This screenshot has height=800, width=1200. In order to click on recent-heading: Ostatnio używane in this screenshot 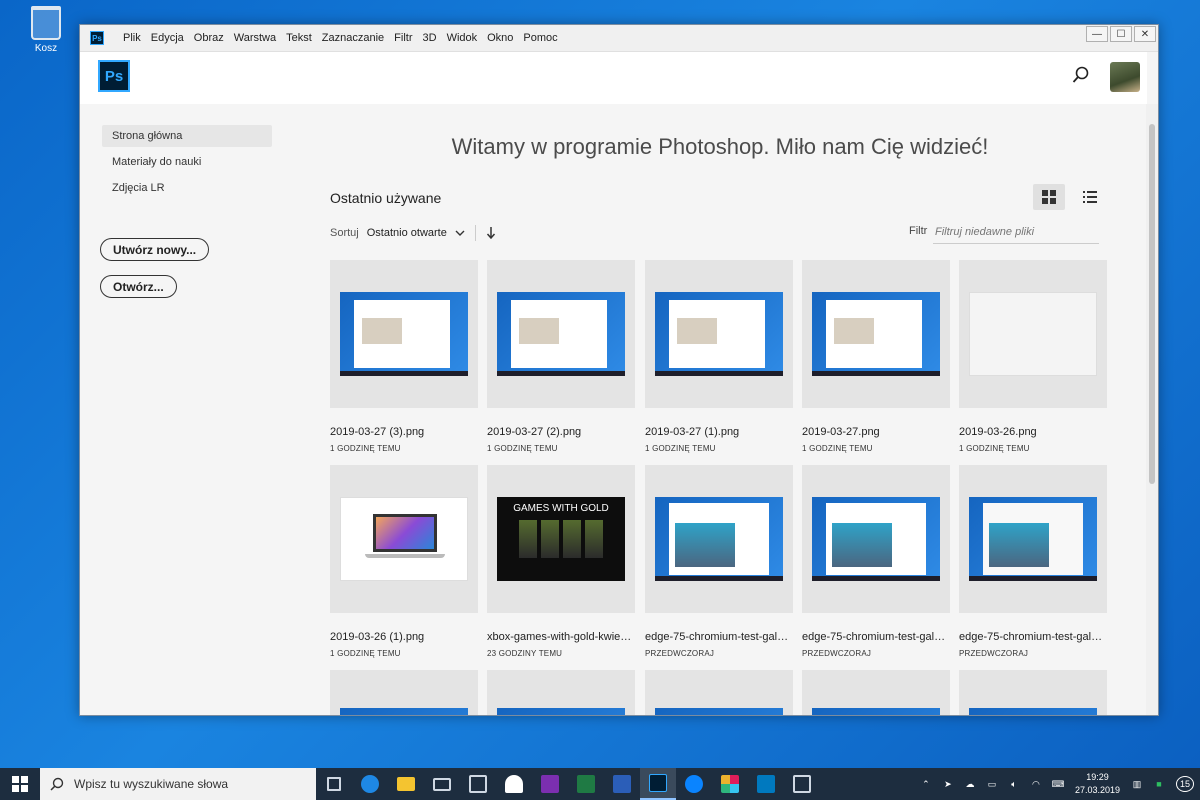, I will do `click(386, 198)`.